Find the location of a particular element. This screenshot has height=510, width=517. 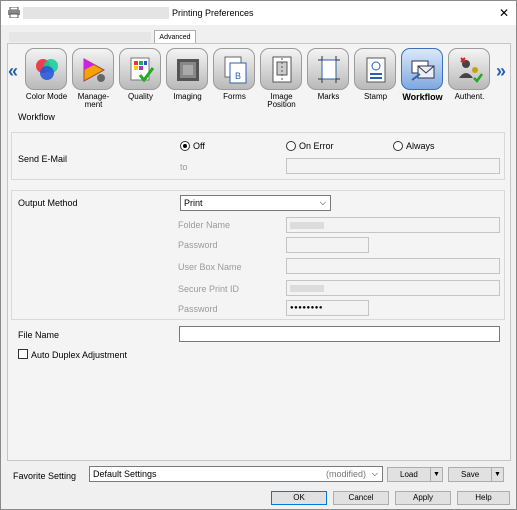

forms-icon: B is located at coordinates (235, 70).